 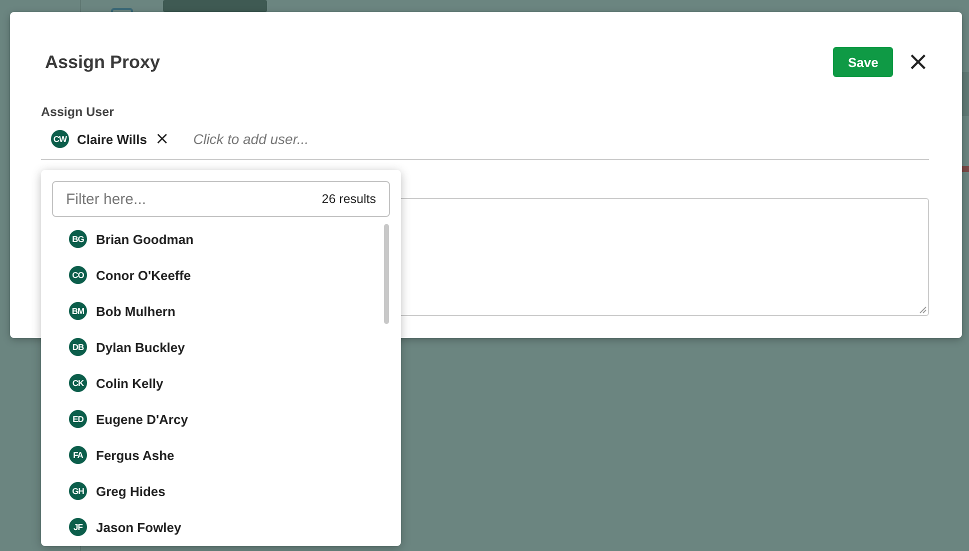 I want to click on dialog-title: Assign Proxy, so click(x=103, y=62).